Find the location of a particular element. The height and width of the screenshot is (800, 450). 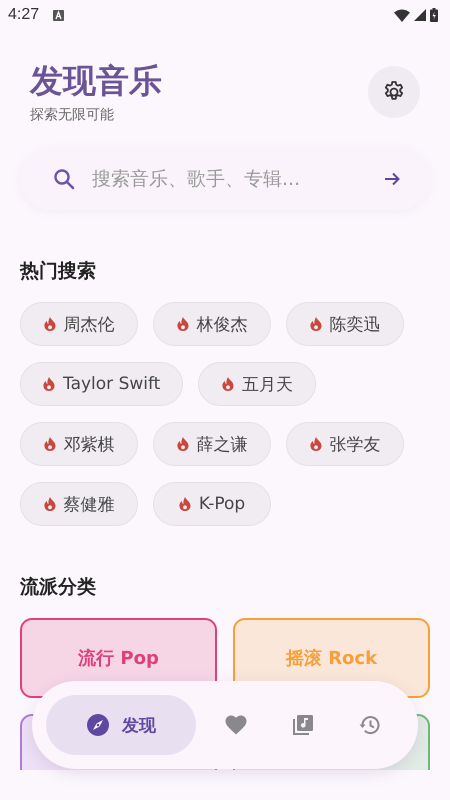

search-chip: Taylor Swift is located at coordinates (102, 384).